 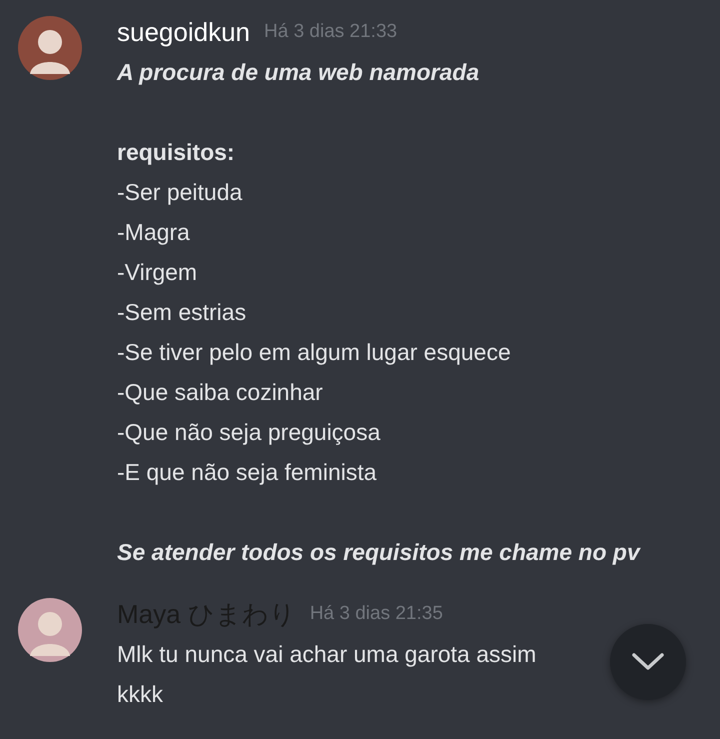 What do you see at coordinates (249, 432) in the screenshot?
I see `message-text: -Que não seja preguiçosa` at bounding box center [249, 432].